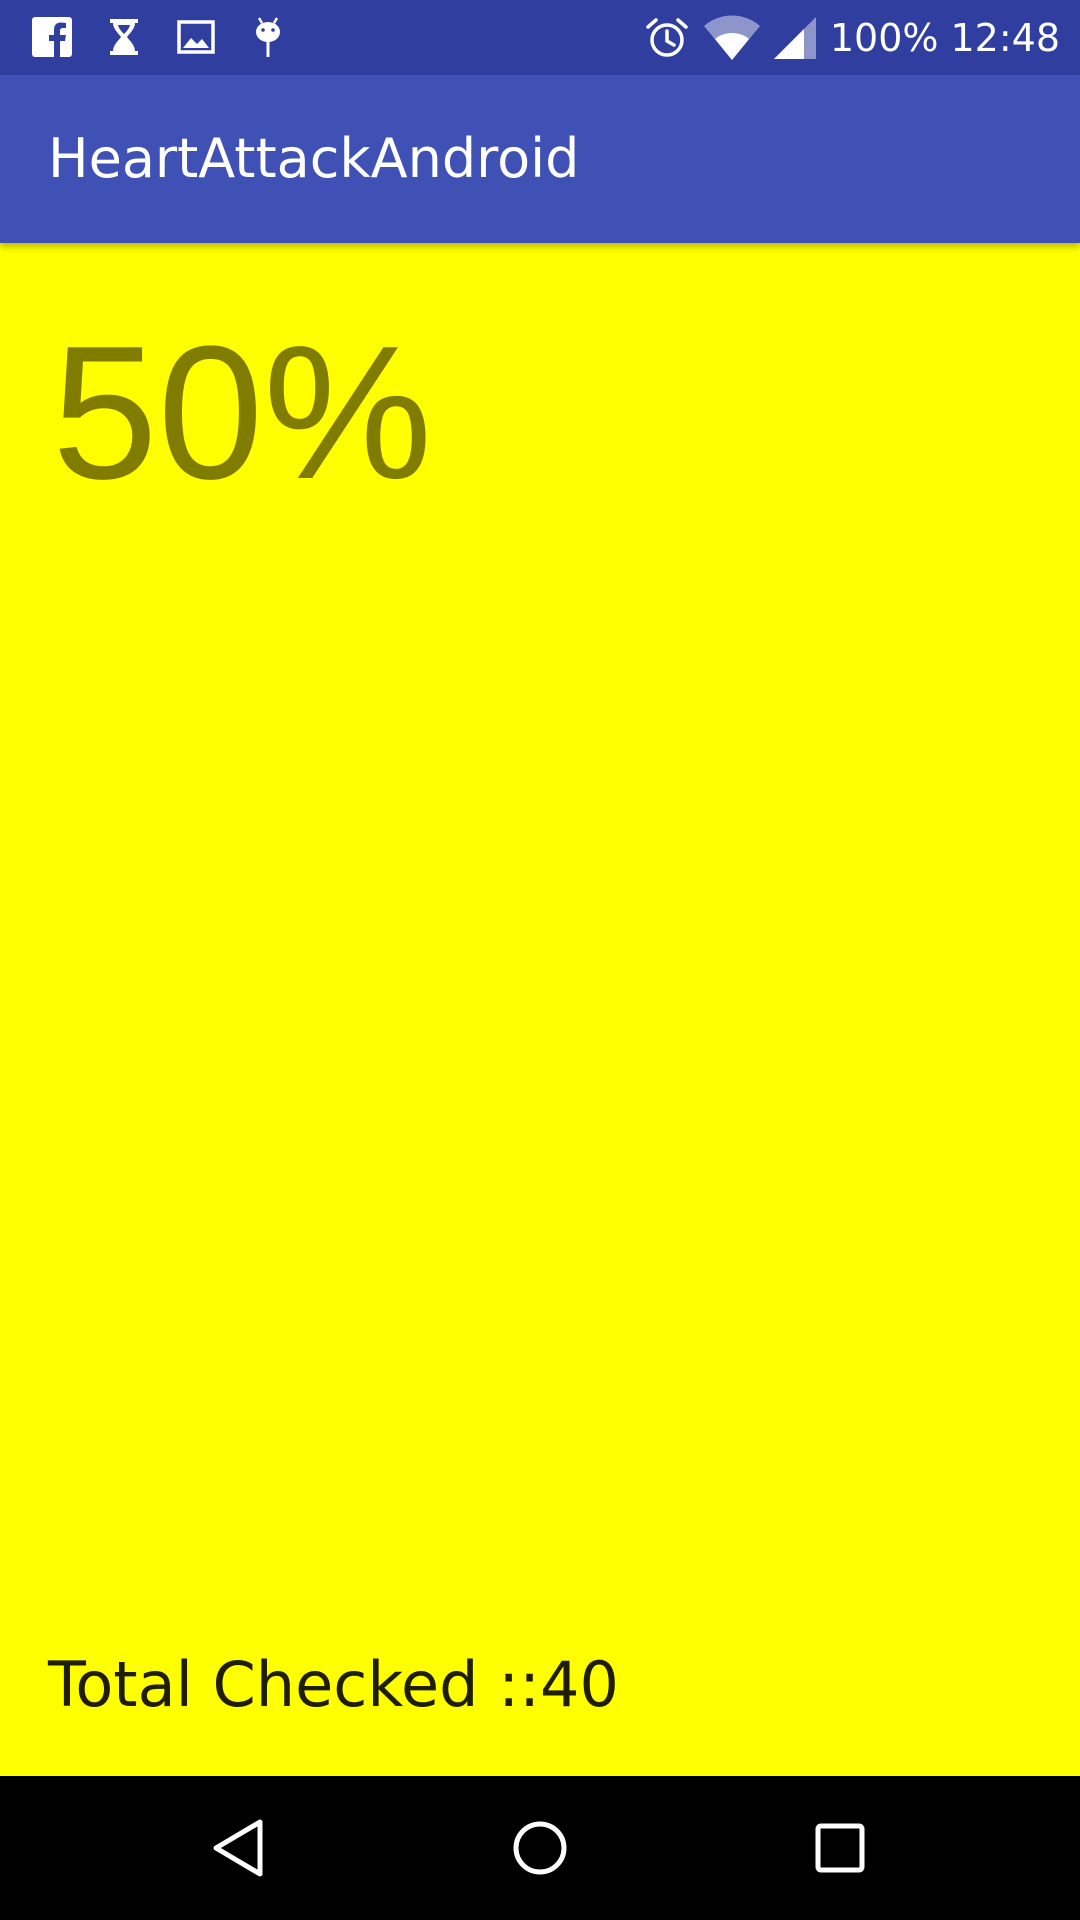 The height and width of the screenshot is (1920, 1080). What do you see at coordinates (540, 37) in the screenshot?
I see `status-bar: 100% 12:48` at bounding box center [540, 37].